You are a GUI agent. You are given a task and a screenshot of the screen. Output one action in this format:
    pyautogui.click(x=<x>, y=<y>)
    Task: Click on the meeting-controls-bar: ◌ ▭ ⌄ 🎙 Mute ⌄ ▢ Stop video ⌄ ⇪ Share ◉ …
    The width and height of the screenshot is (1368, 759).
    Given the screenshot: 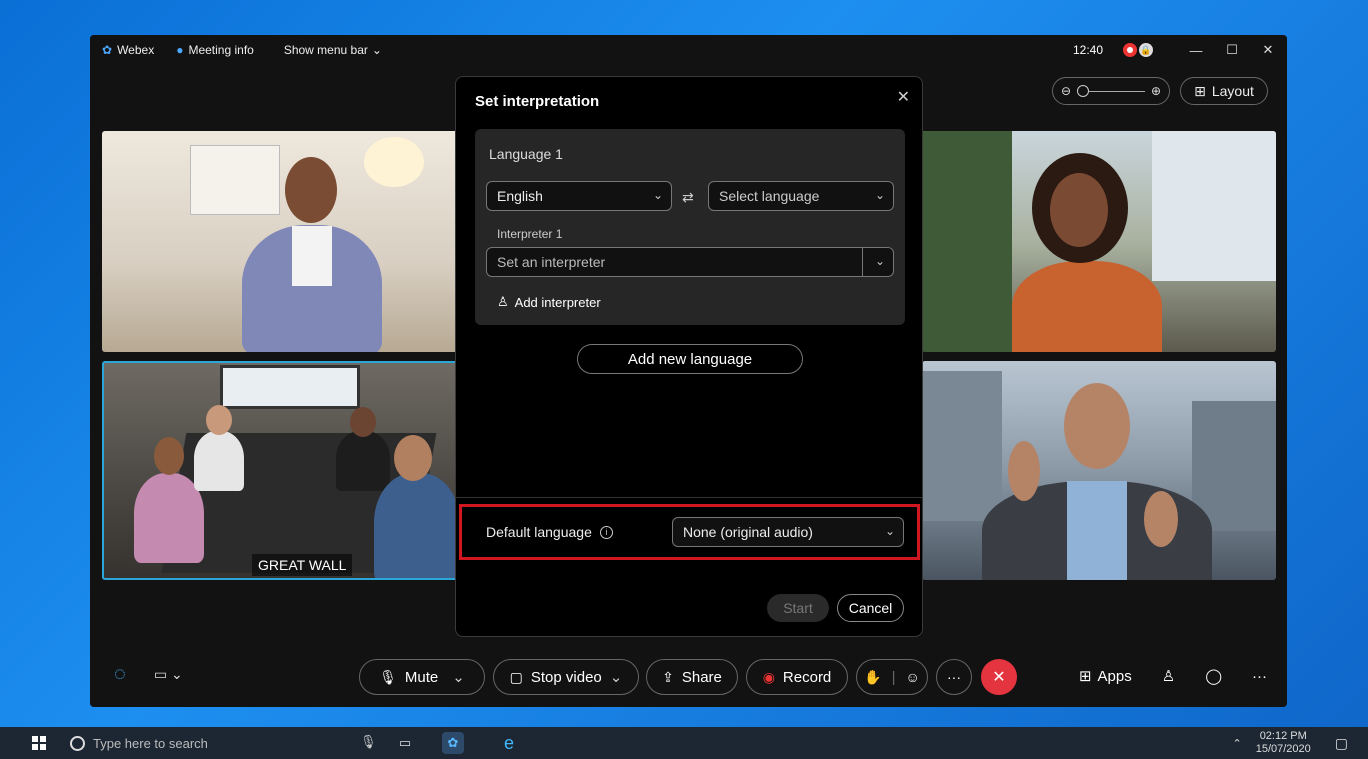 What is the action you would take?
    pyautogui.click(x=688, y=676)
    